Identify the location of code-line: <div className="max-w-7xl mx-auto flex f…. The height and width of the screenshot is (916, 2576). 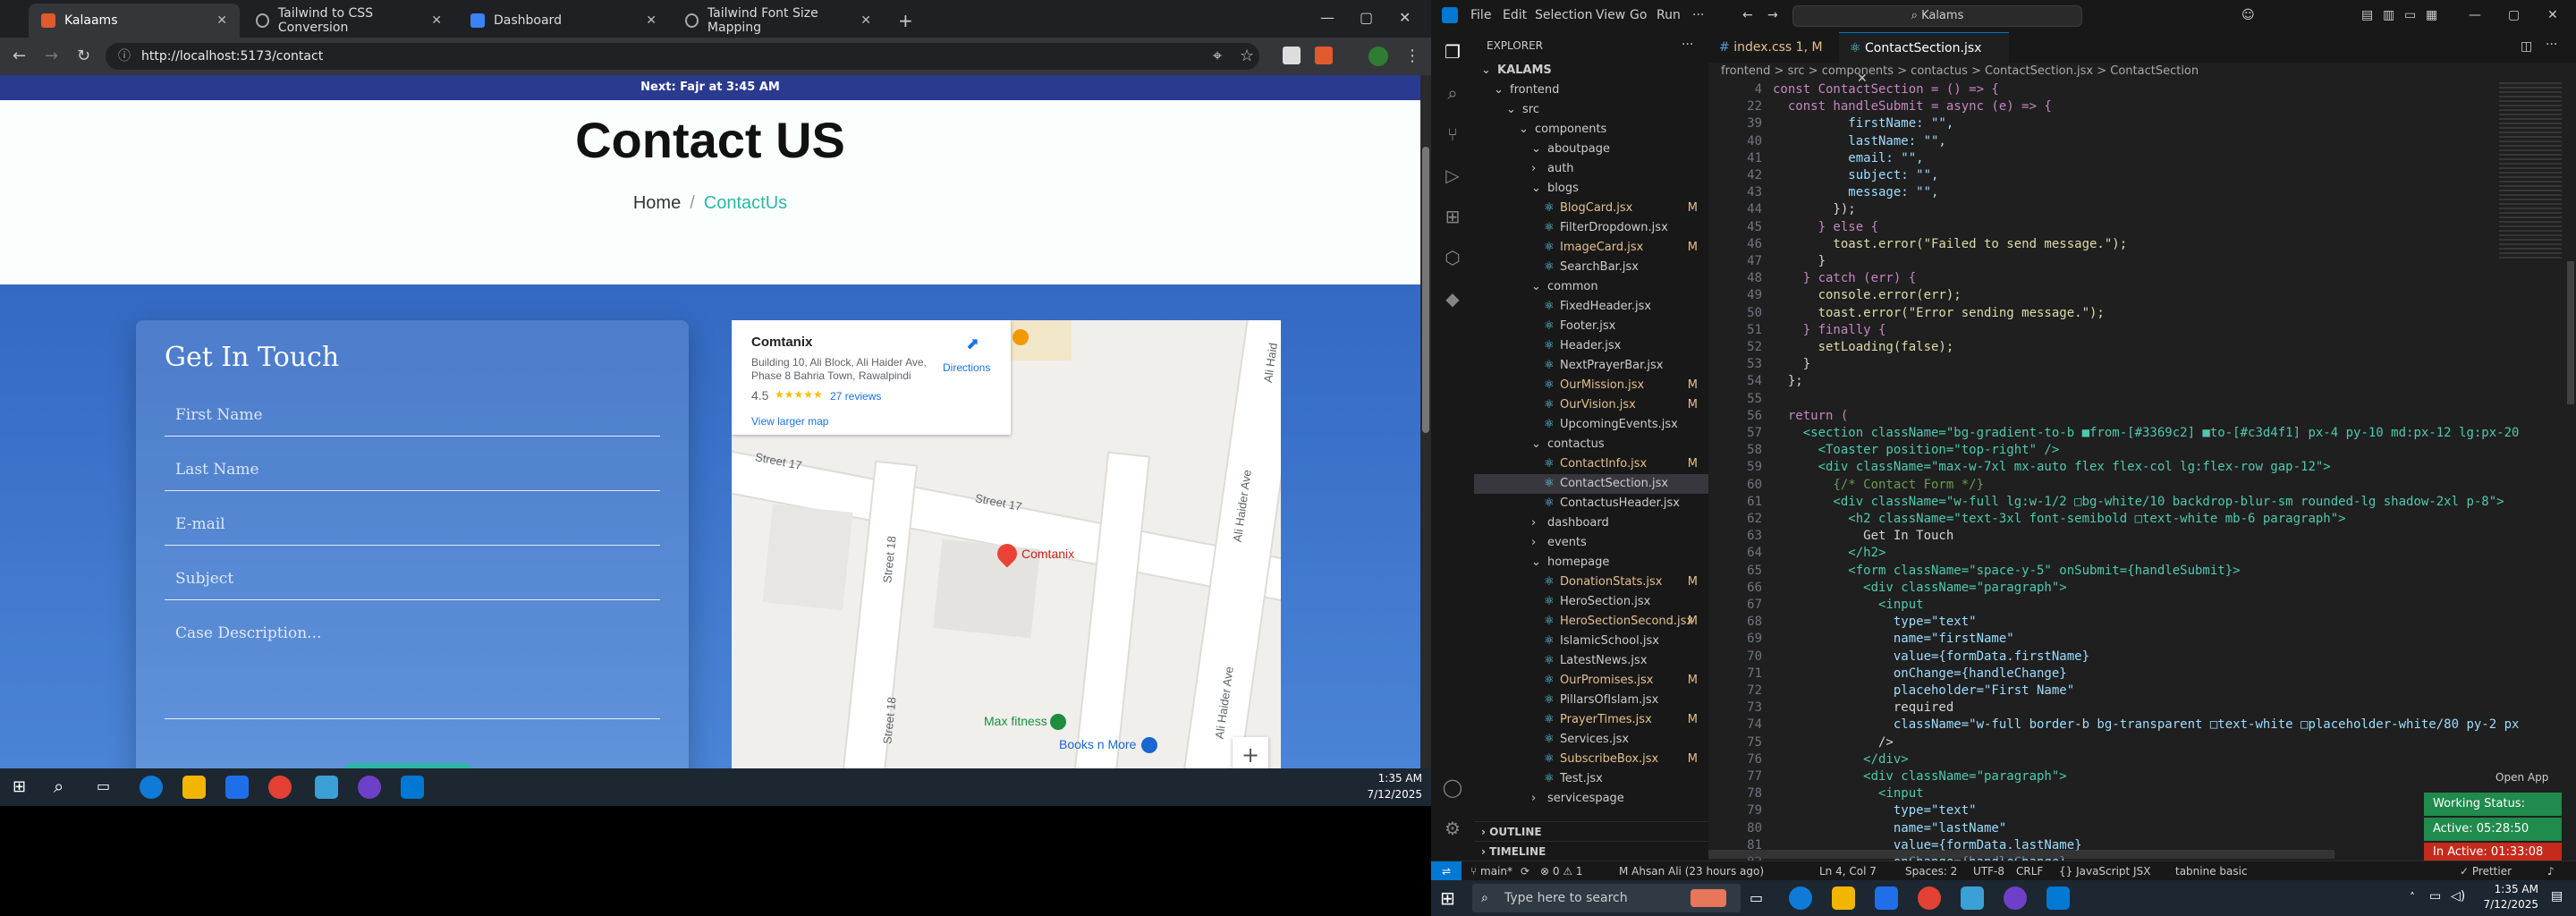
(2052, 467).